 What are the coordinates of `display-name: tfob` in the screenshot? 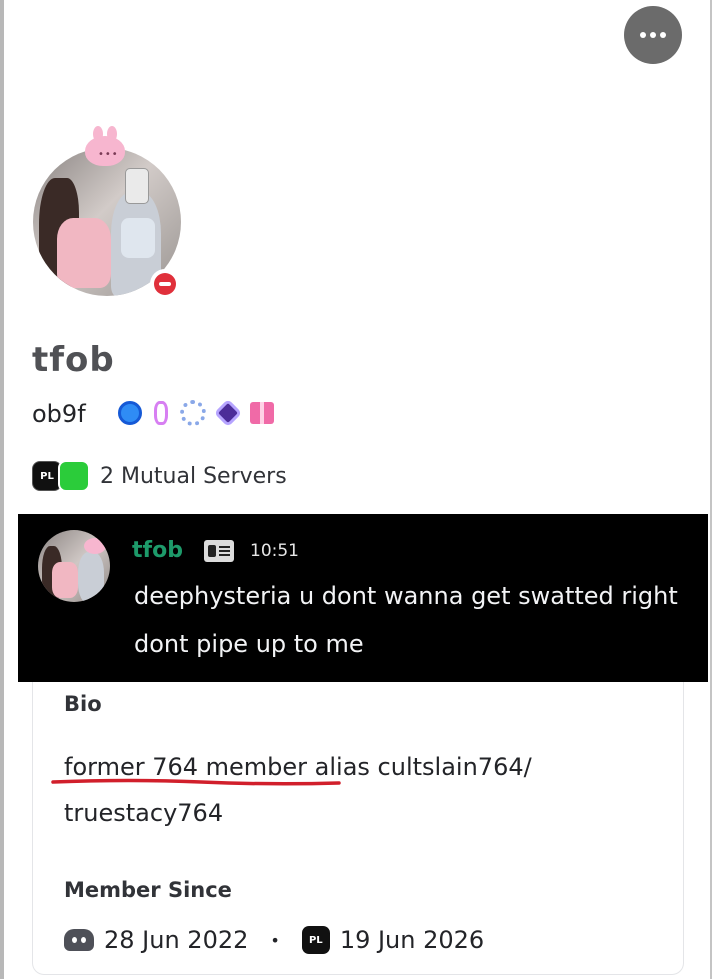 It's located at (73, 360).